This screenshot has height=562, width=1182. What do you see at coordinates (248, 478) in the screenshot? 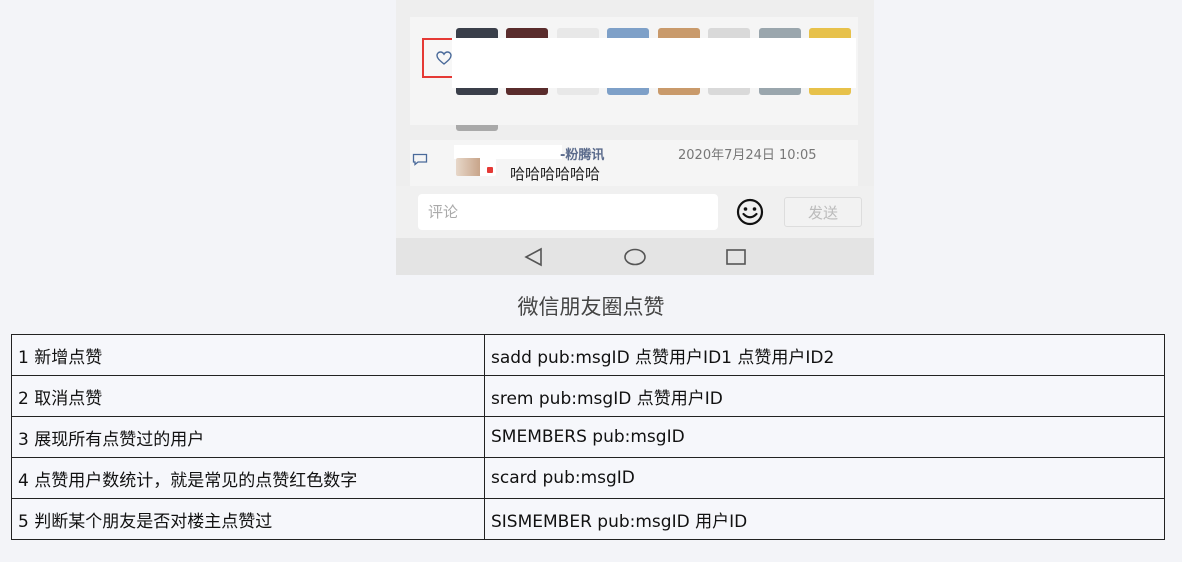
I see `table-cell-operation: 4 点赞用户数统计，就是常见的点赞红色数字` at bounding box center [248, 478].